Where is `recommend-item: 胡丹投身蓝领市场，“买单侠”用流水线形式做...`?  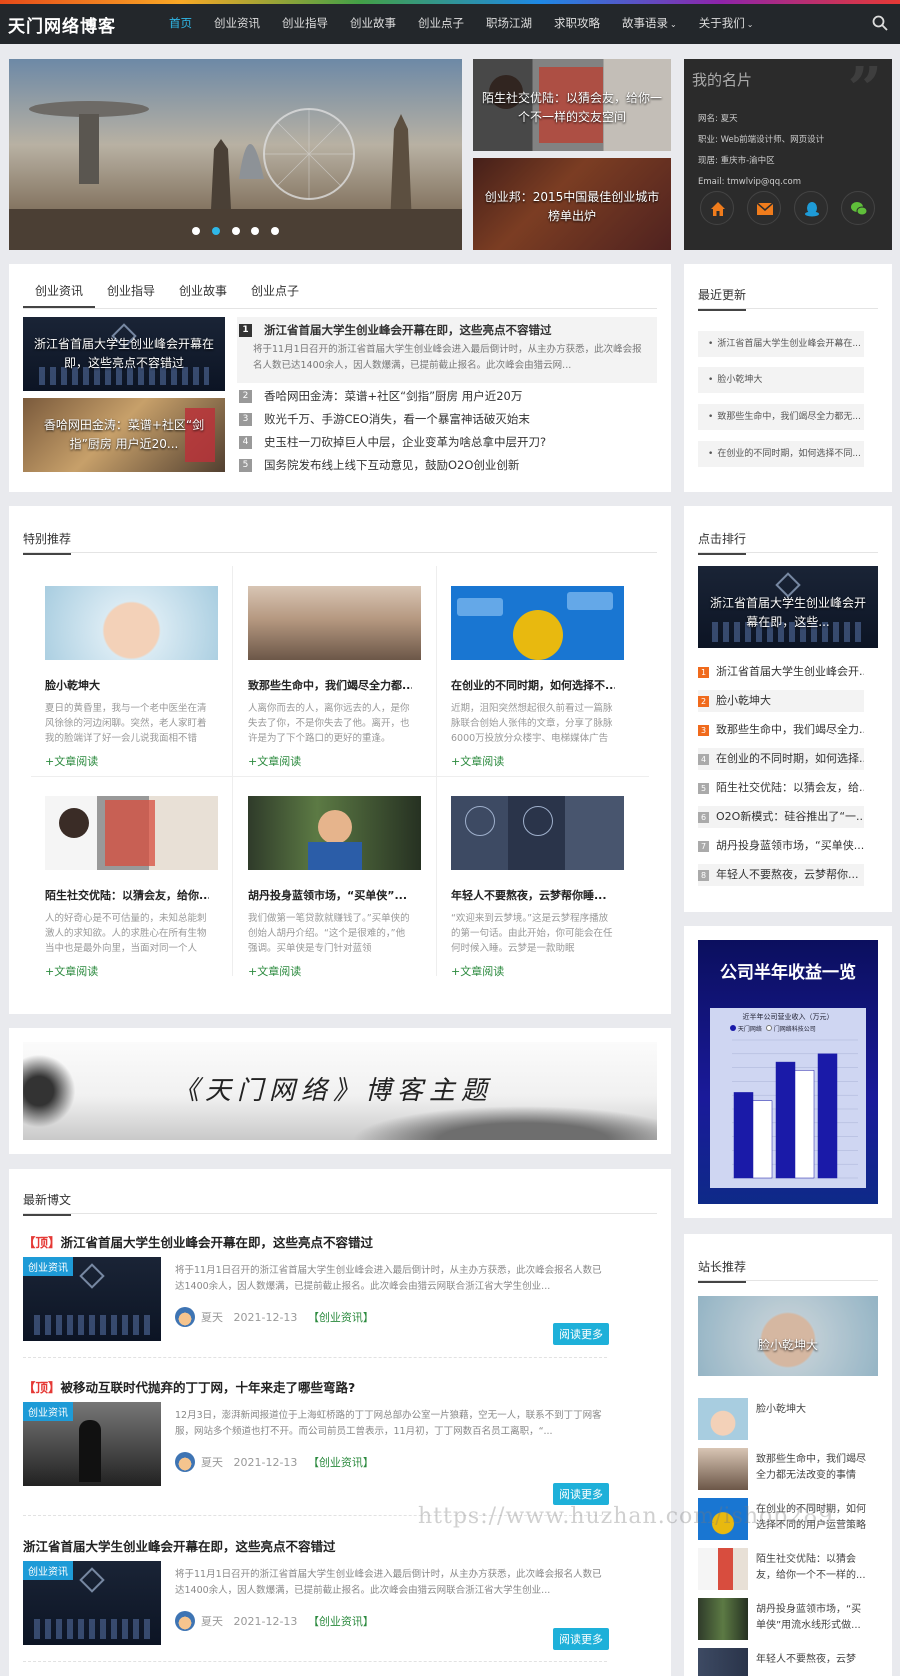 recommend-item: 胡丹投身蓝领市场，“买单侠”用流水线形式做... is located at coordinates (781, 1619).